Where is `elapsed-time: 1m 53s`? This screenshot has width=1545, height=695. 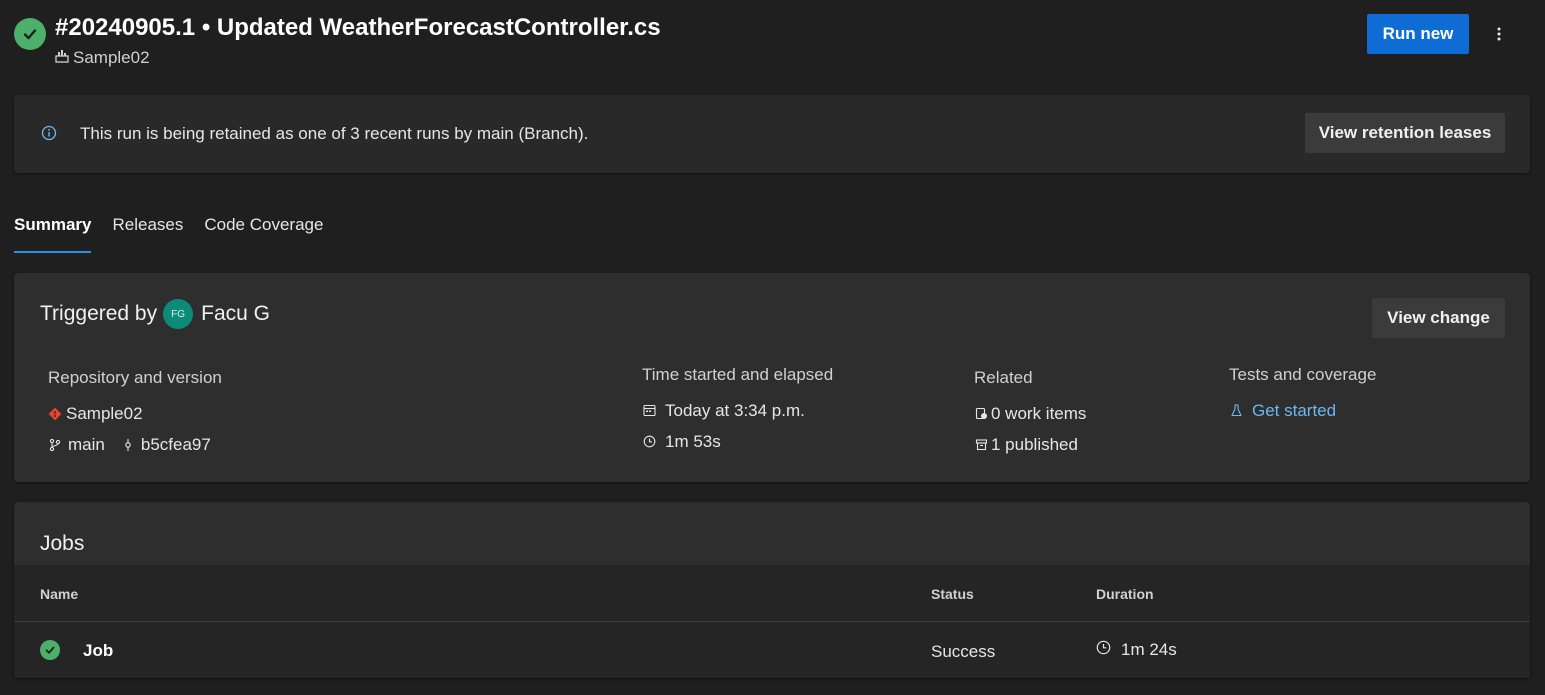 elapsed-time: 1m 53s is located at coordinates (693, 441).